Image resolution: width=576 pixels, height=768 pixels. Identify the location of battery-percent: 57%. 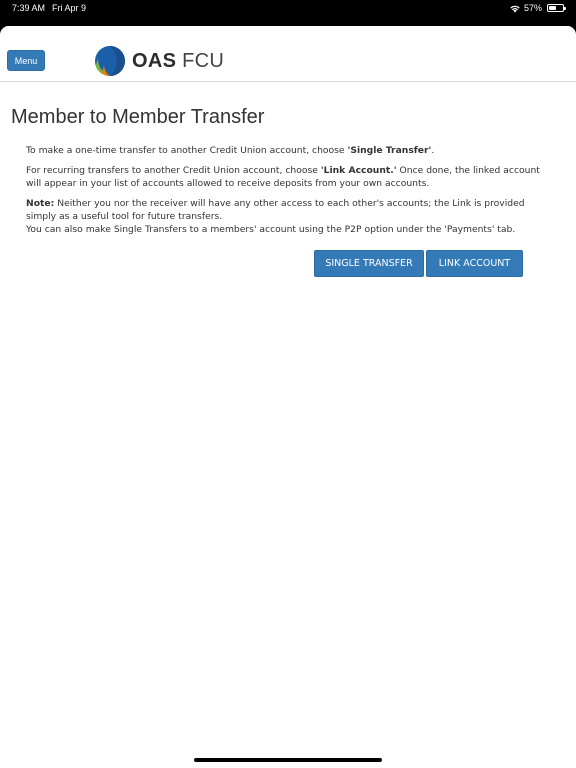
(532, 8).